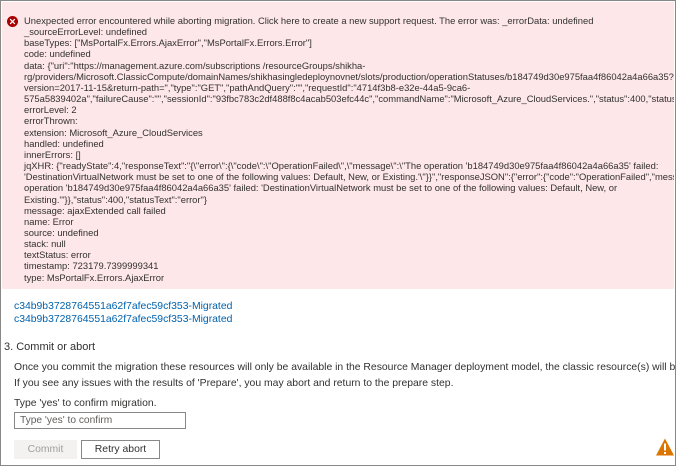  Describe the element at coordinates (85, 32) in the screenshot. I see `error-detail-line: _sourceErrorLevel: undefined` at that location.